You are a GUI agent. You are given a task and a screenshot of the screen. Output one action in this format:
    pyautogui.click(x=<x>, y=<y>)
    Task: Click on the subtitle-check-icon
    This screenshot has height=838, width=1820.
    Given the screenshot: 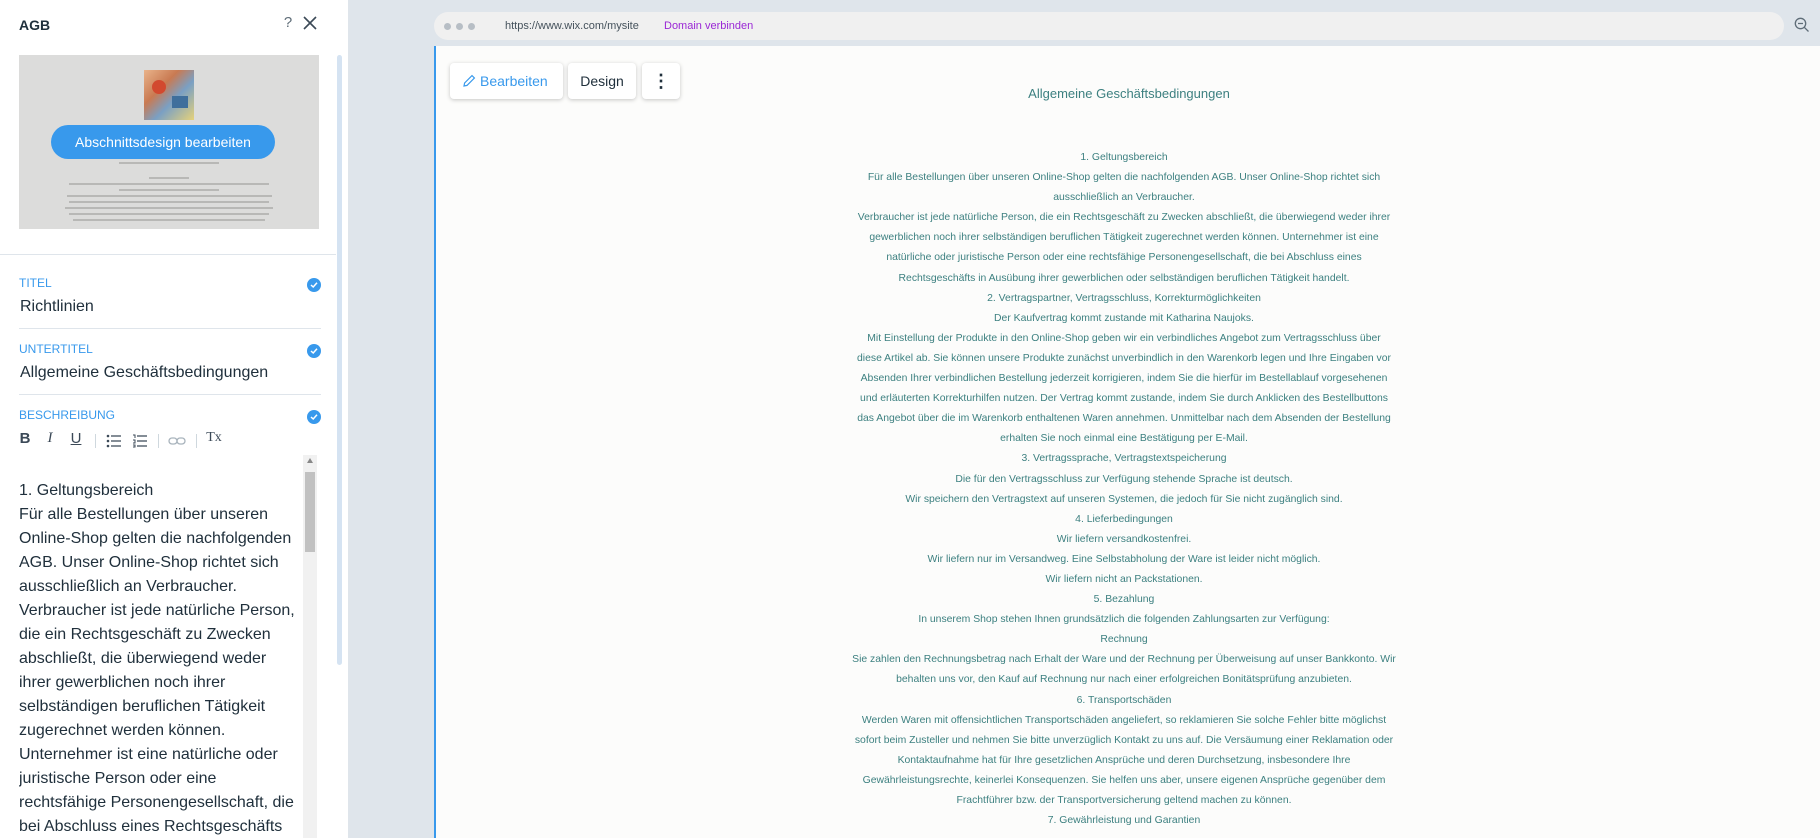 What is the action you would take?
    pyautogui.click(x=314, y=351)
    